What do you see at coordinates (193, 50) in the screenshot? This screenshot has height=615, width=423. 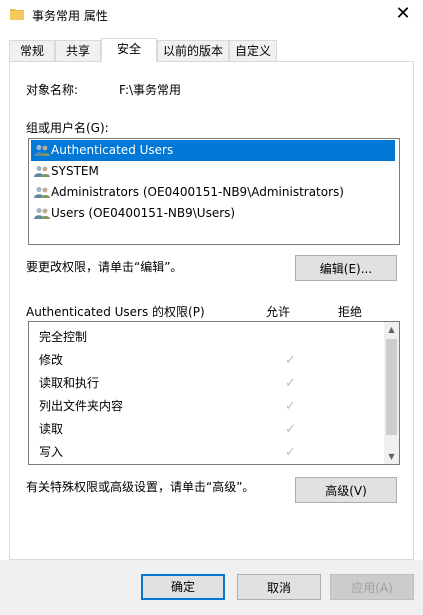 I see `tab-previous-versions: 以前的版本` at bounding box center [193, 50].